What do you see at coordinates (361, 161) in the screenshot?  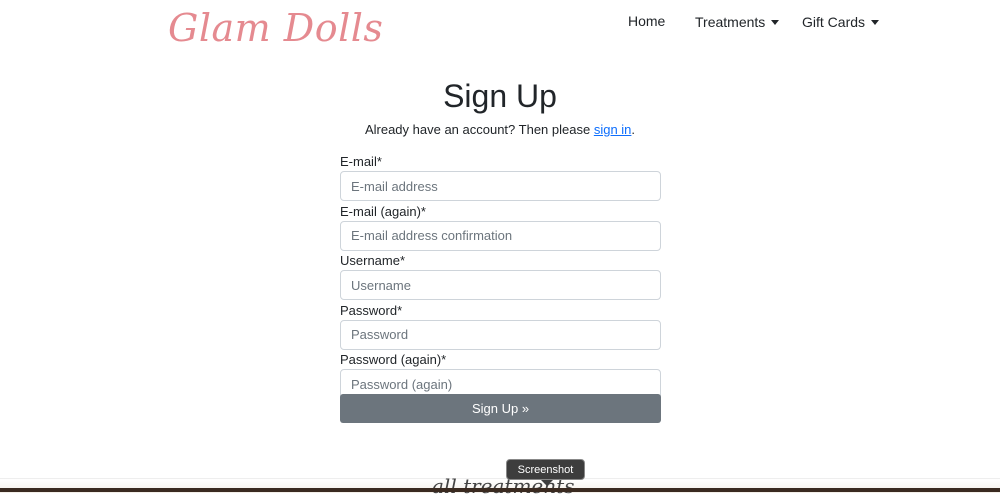 I see `email-label: E-mail*` at bounding box center [361, 161].